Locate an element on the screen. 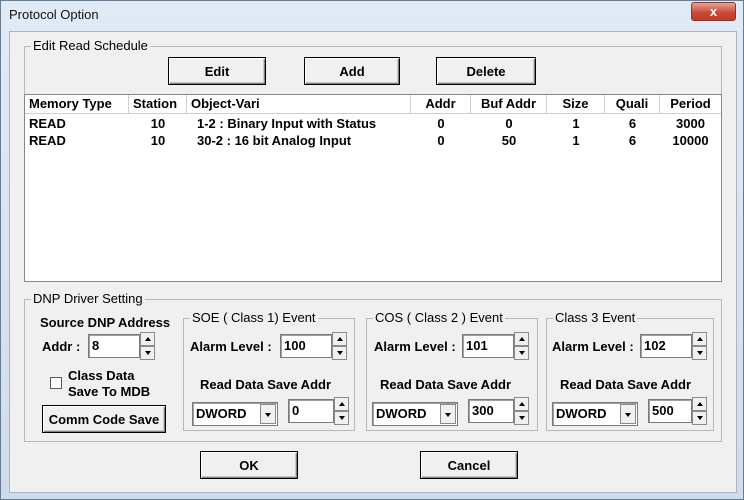  soe-data-type-select: DWORD is located at coordinates (235, 414).